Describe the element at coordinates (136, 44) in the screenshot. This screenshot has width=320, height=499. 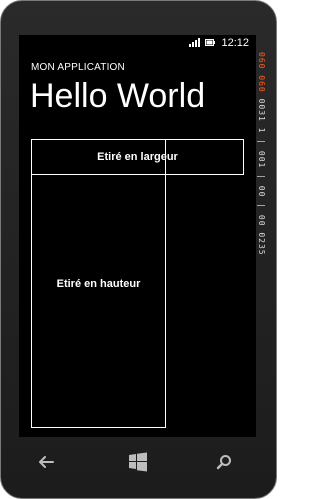
I see `status-bar: 12:12` at that location.